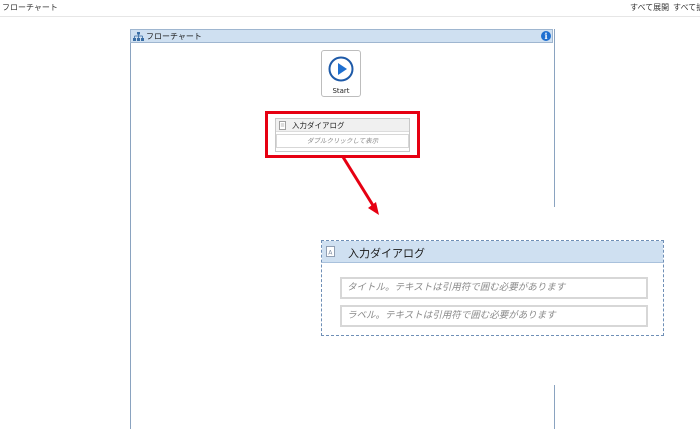 This screenshot has width=700, height=429. I want to click on activity-title-expanded: 入力ダイアログ, so click(386, 253).